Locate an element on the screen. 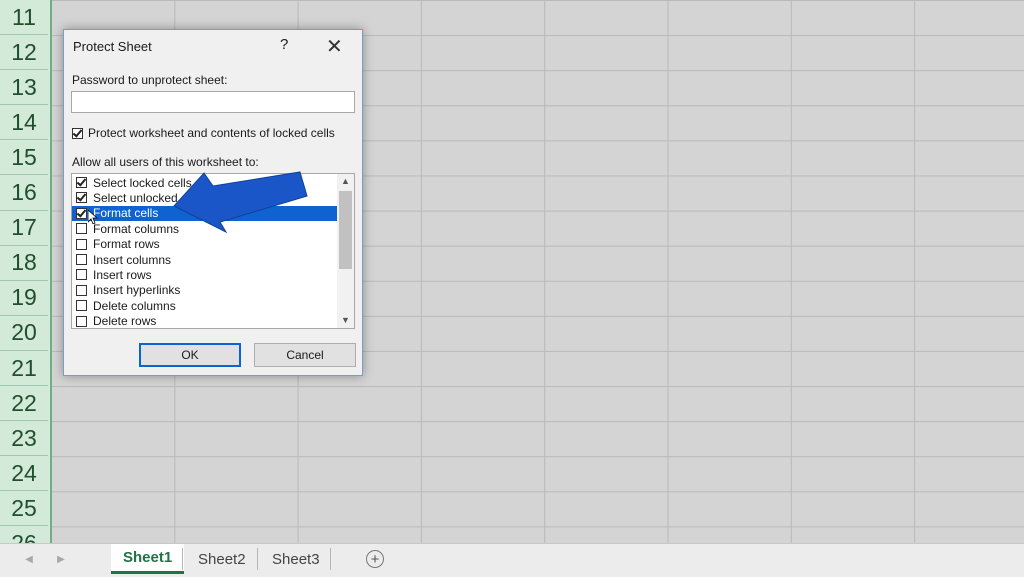 This screenshot has height=577, width=1024. row-header: 12 is located at coordinates (24, 53).